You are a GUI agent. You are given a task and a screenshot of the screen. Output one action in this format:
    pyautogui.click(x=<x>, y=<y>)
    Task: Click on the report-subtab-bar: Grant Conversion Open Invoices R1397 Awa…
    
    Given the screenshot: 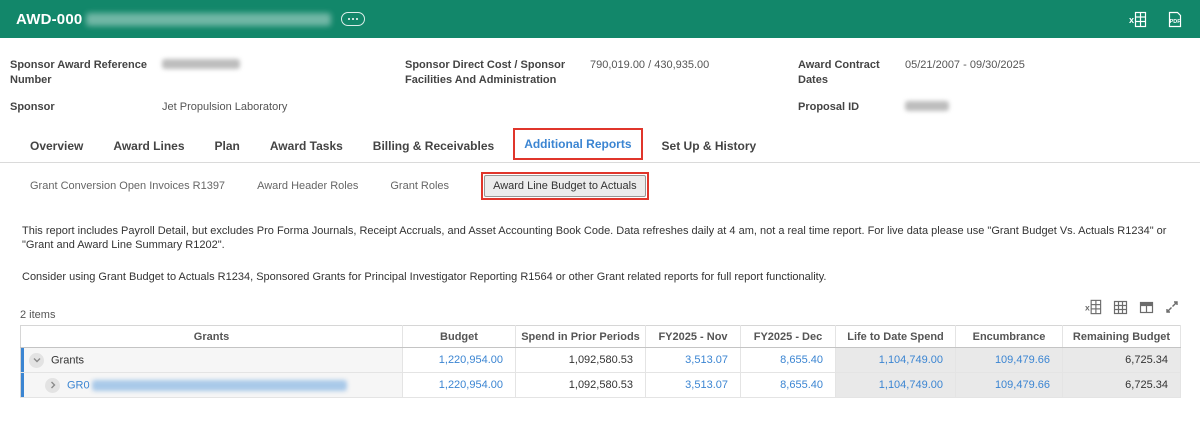 What is the action you would take?
    pyautogui.click(x=600, y=185)
    